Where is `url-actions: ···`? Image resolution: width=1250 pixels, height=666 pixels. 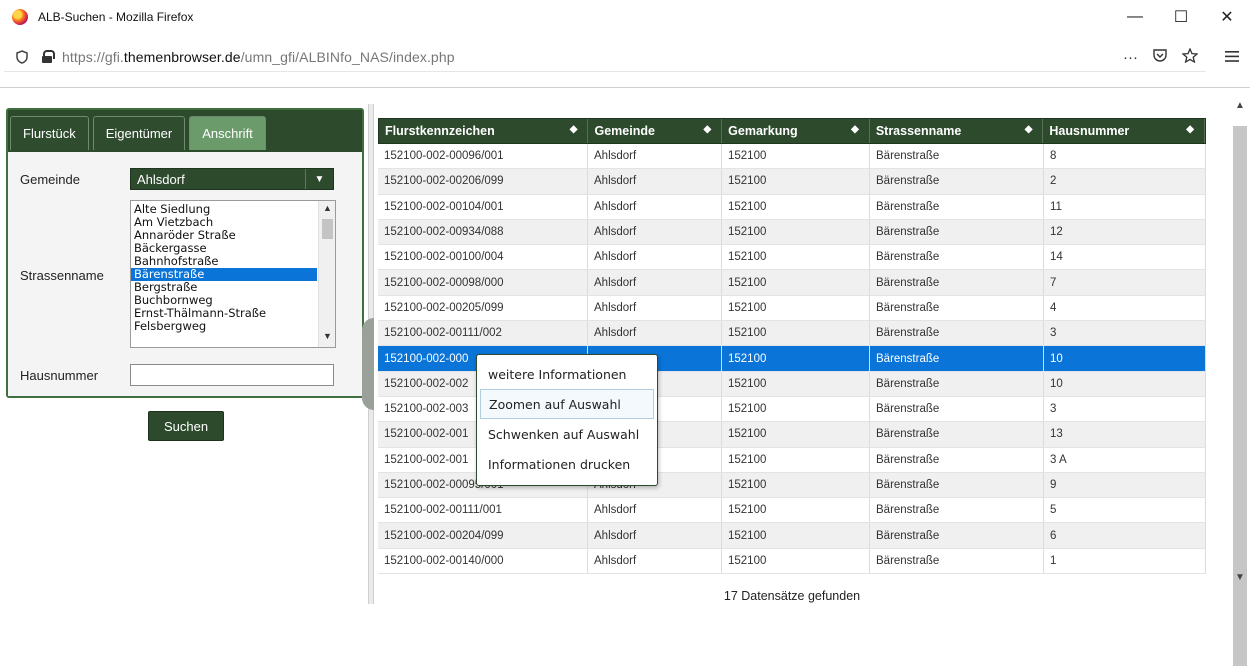
url-actions: ··· is located at coordinates (1161, 57).